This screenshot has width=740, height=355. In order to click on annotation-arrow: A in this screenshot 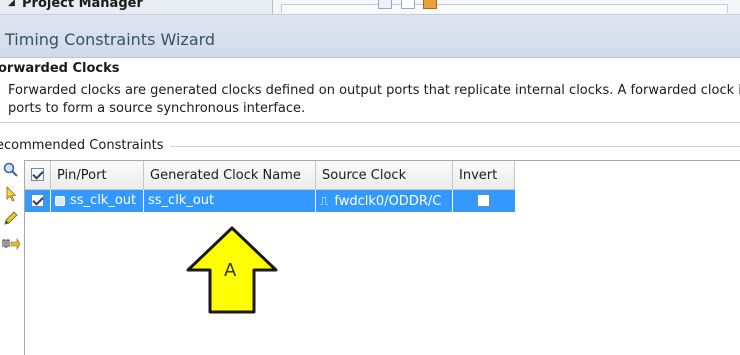, I will do `click(232, 271)`.